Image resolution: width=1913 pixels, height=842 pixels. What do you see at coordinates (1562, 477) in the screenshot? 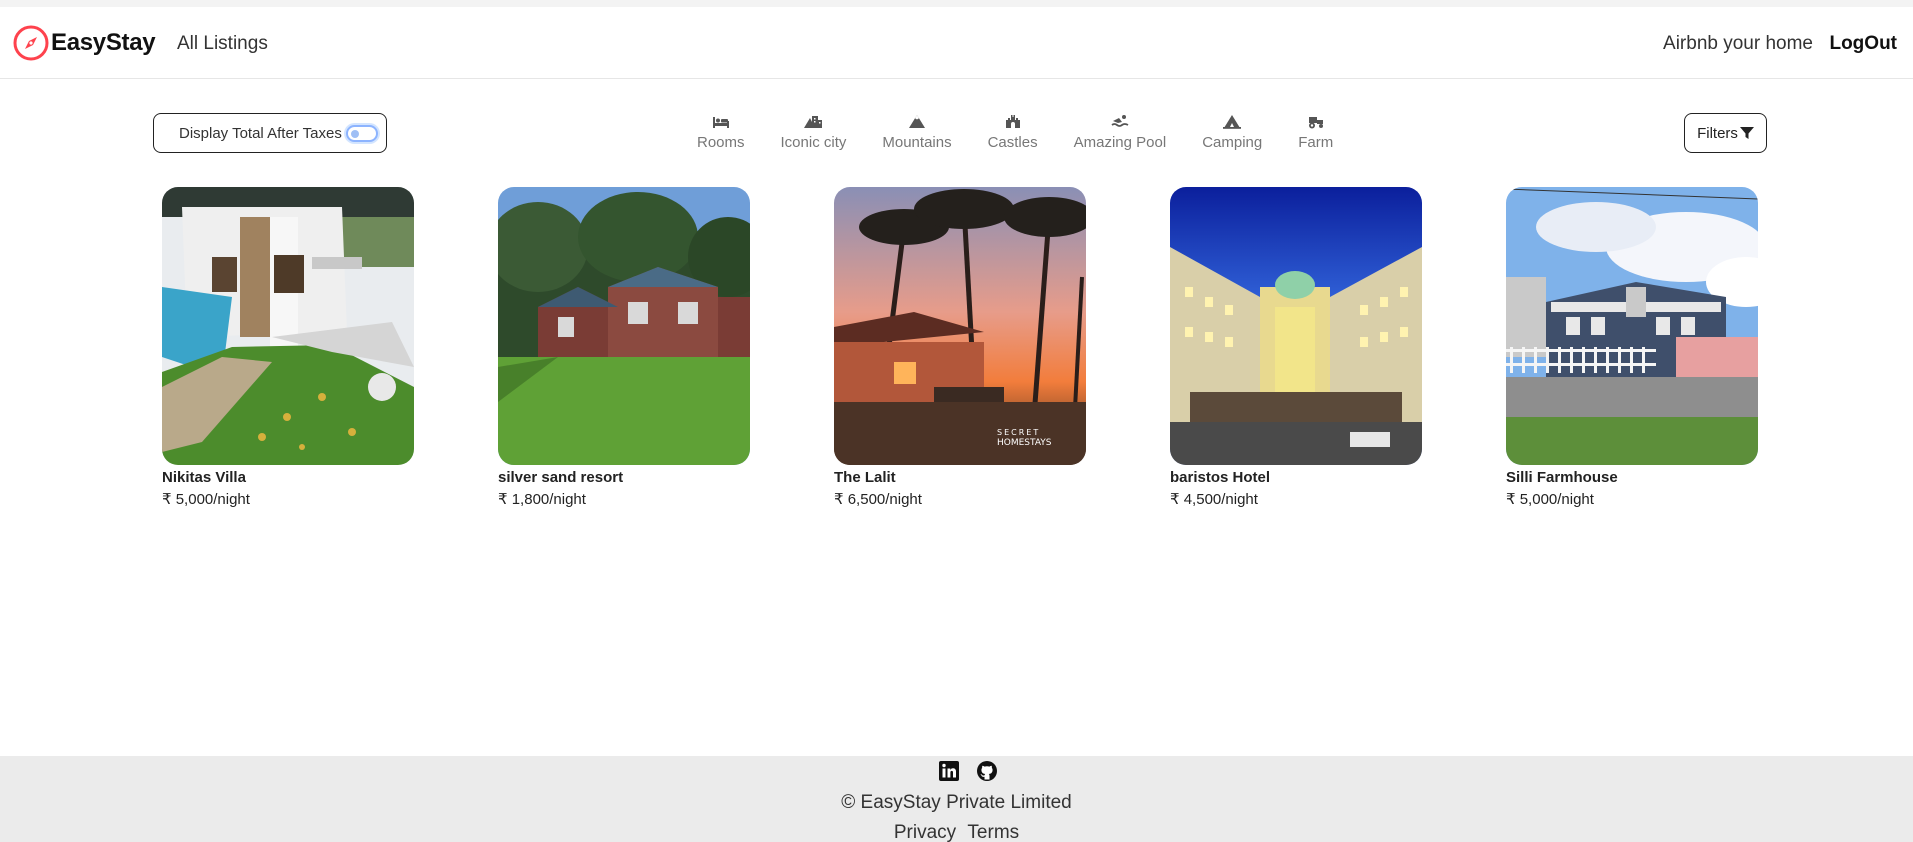
I see `listing-title: Silli Farmhouse` at bounding box center [1562, 477].